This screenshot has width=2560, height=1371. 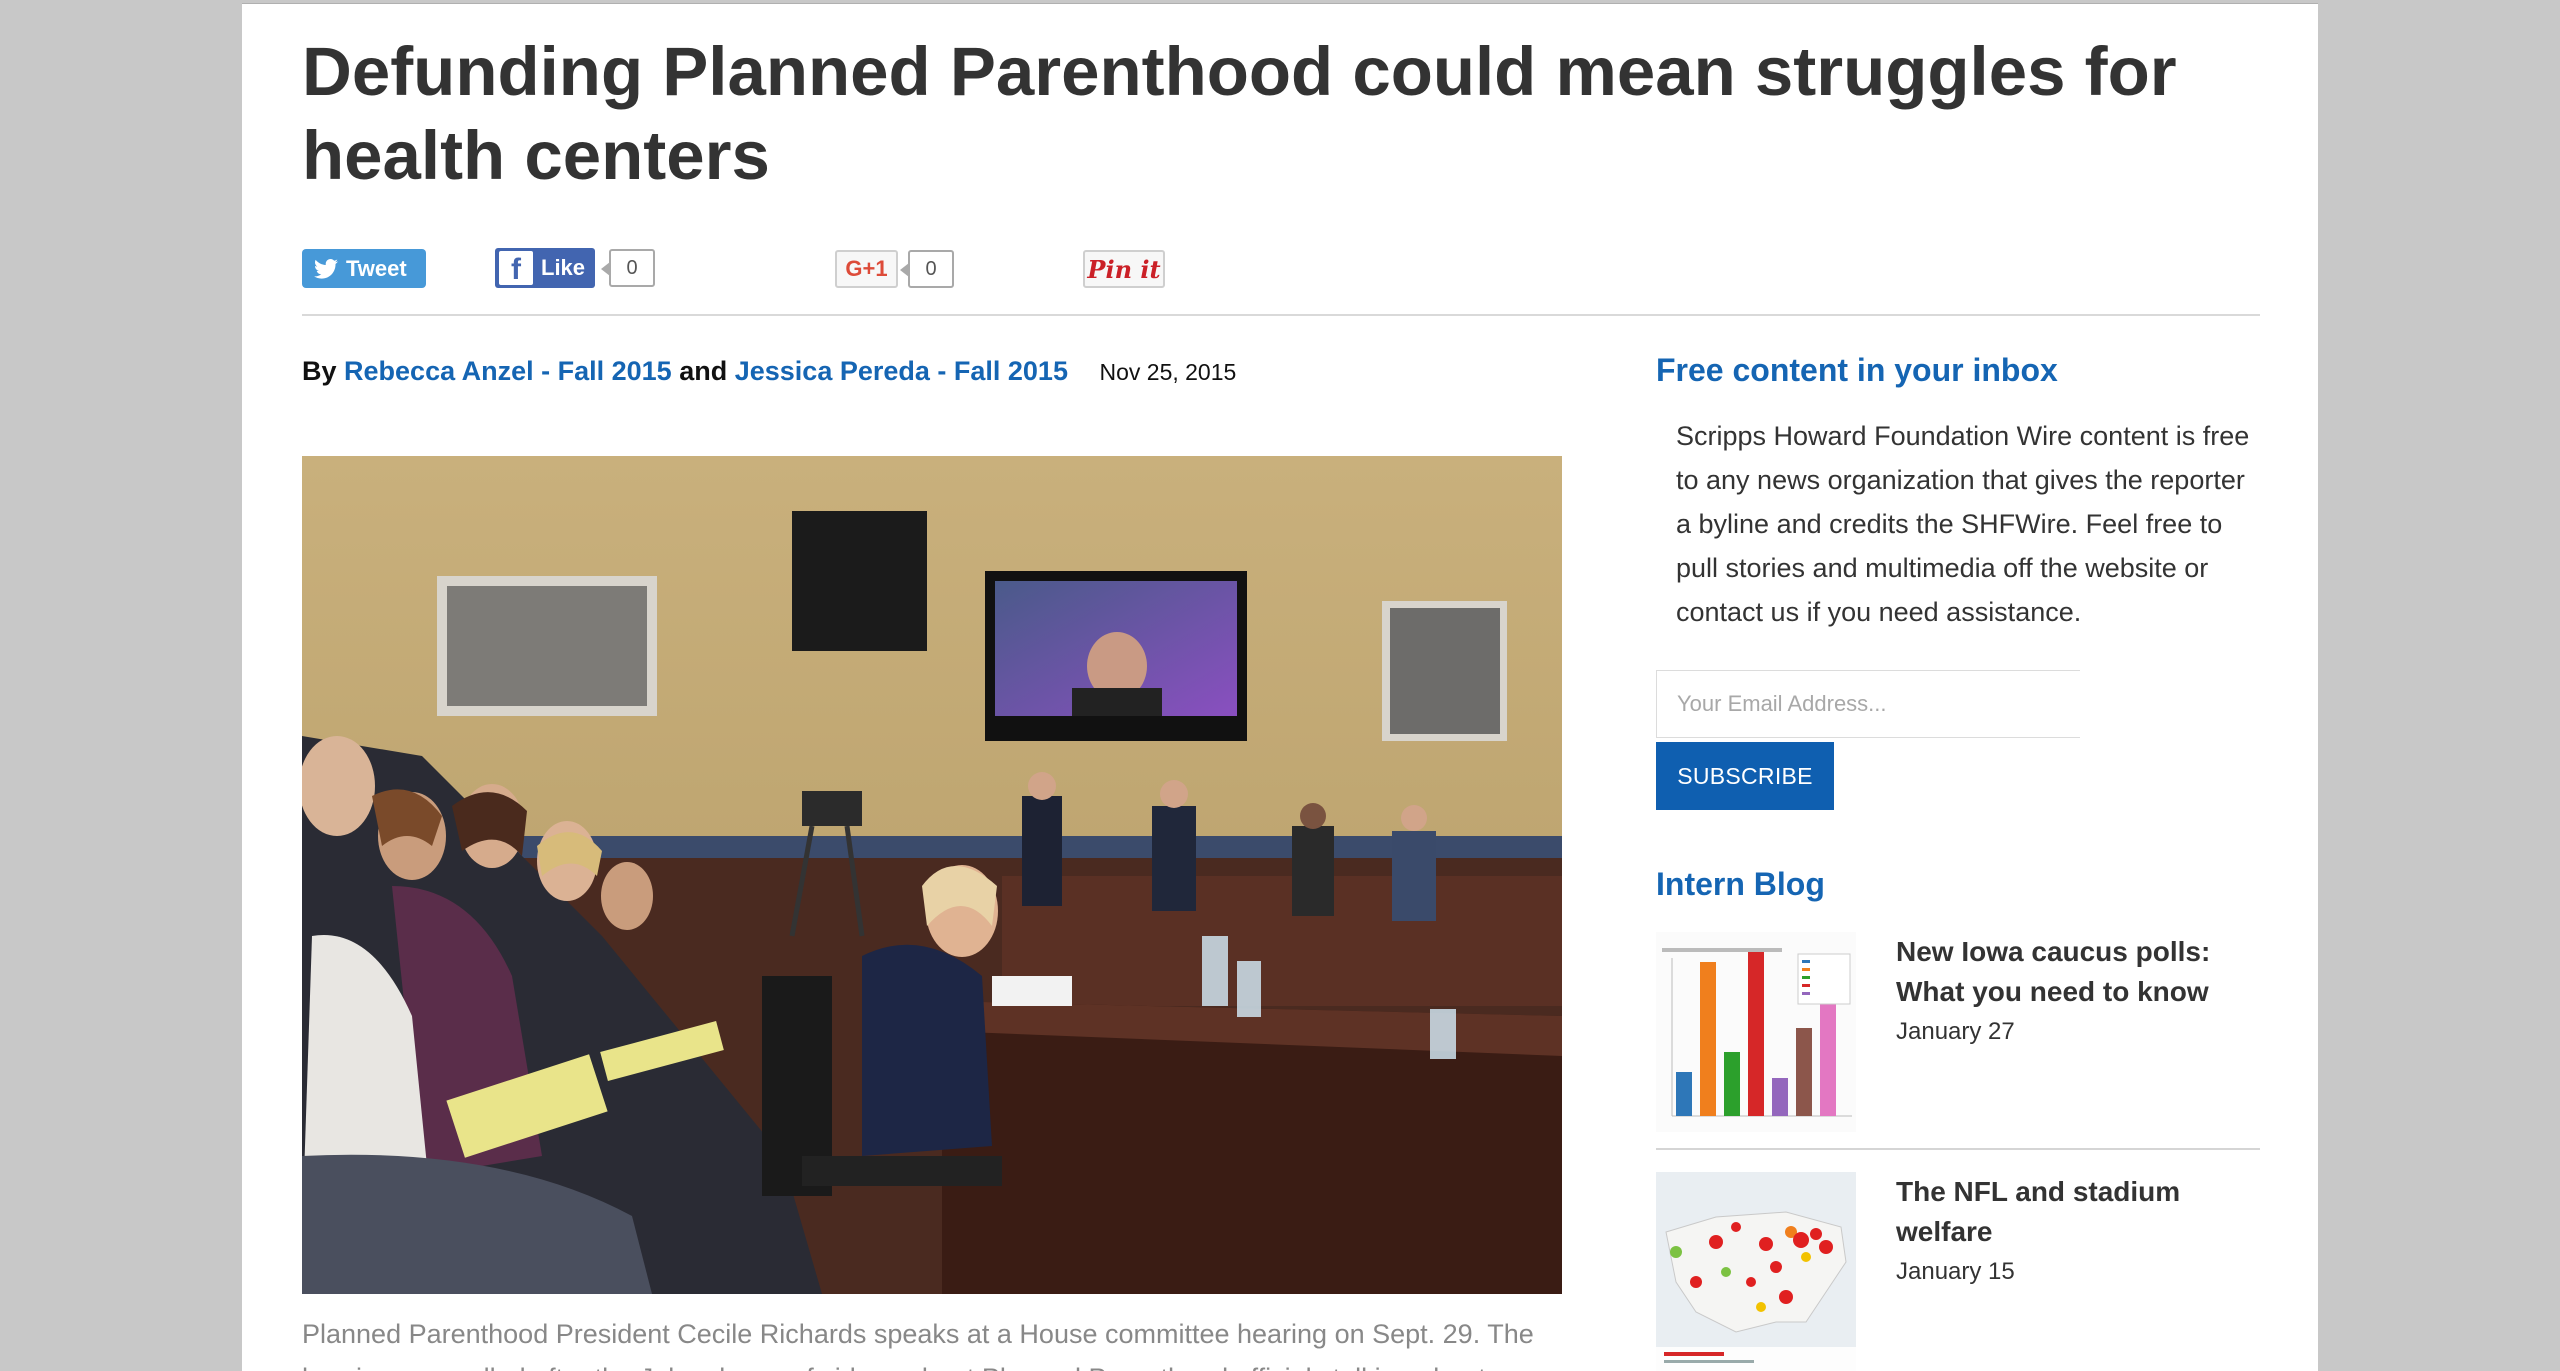 What do you see at coordinates (703, 371) in the screenshot?
I see `and-label: and` at bounding box center [703, 371].